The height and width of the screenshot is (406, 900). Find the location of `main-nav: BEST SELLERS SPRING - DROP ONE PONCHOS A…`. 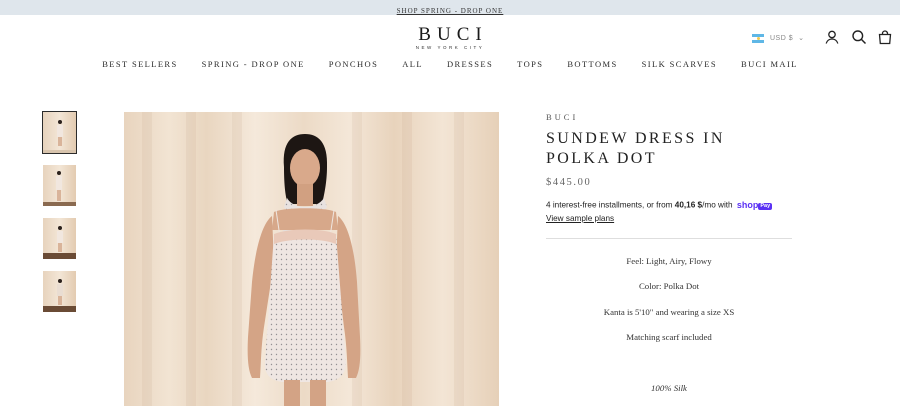

main-nav: BEST SELLERS SPRING - DROP ONE PONCHOS A… is located at coordinates (450, 64).